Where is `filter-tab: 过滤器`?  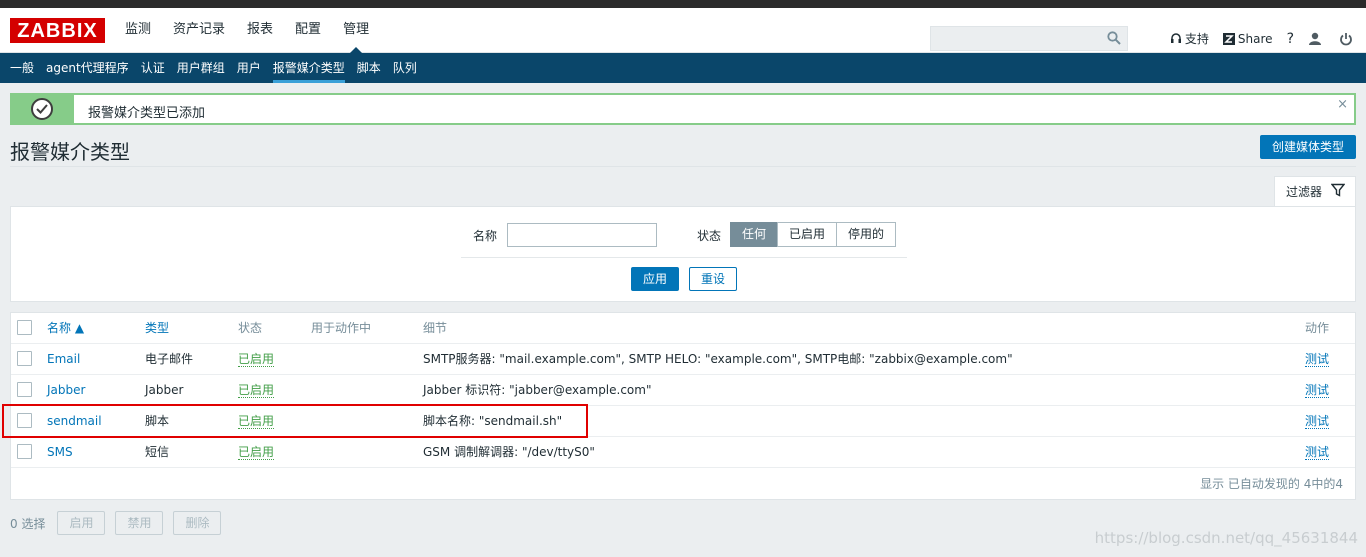 filter-tab: 过滤器 is located at coordinates (1315, 191).